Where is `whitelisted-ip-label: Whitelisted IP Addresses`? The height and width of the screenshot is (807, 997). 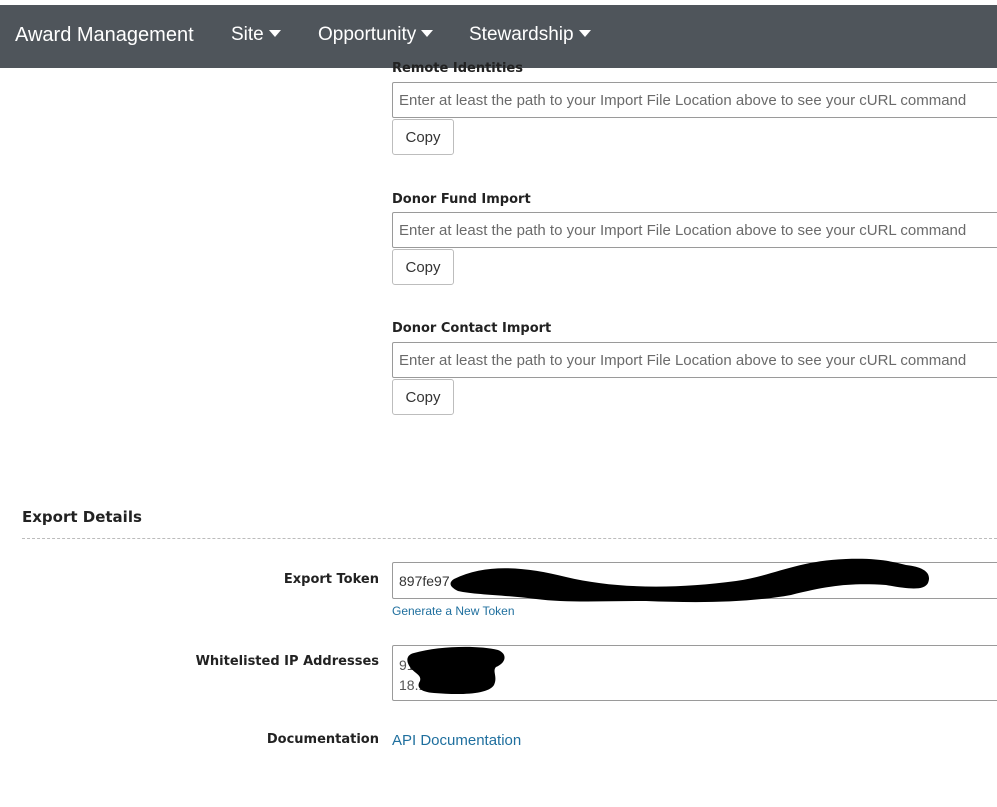
whitelisted-ip-label: Whitelisted IP Addresses is located at coordinates (287, 661).